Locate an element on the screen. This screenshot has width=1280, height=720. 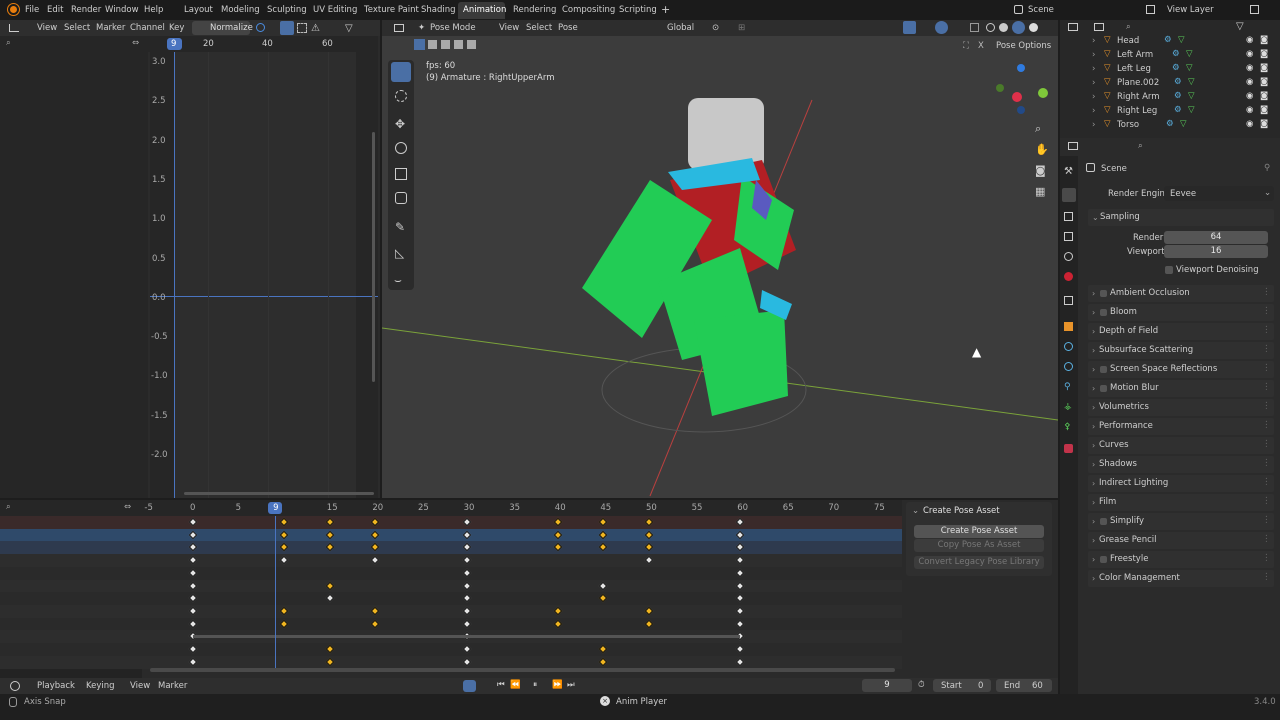
pause-icon: ⏸ is located at coordinates (535, 685).